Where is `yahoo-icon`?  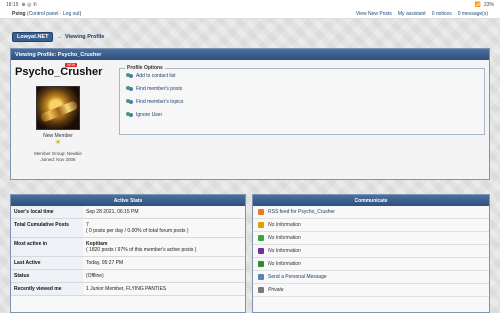 yahoo-icon is located at coordinates (261, 251).